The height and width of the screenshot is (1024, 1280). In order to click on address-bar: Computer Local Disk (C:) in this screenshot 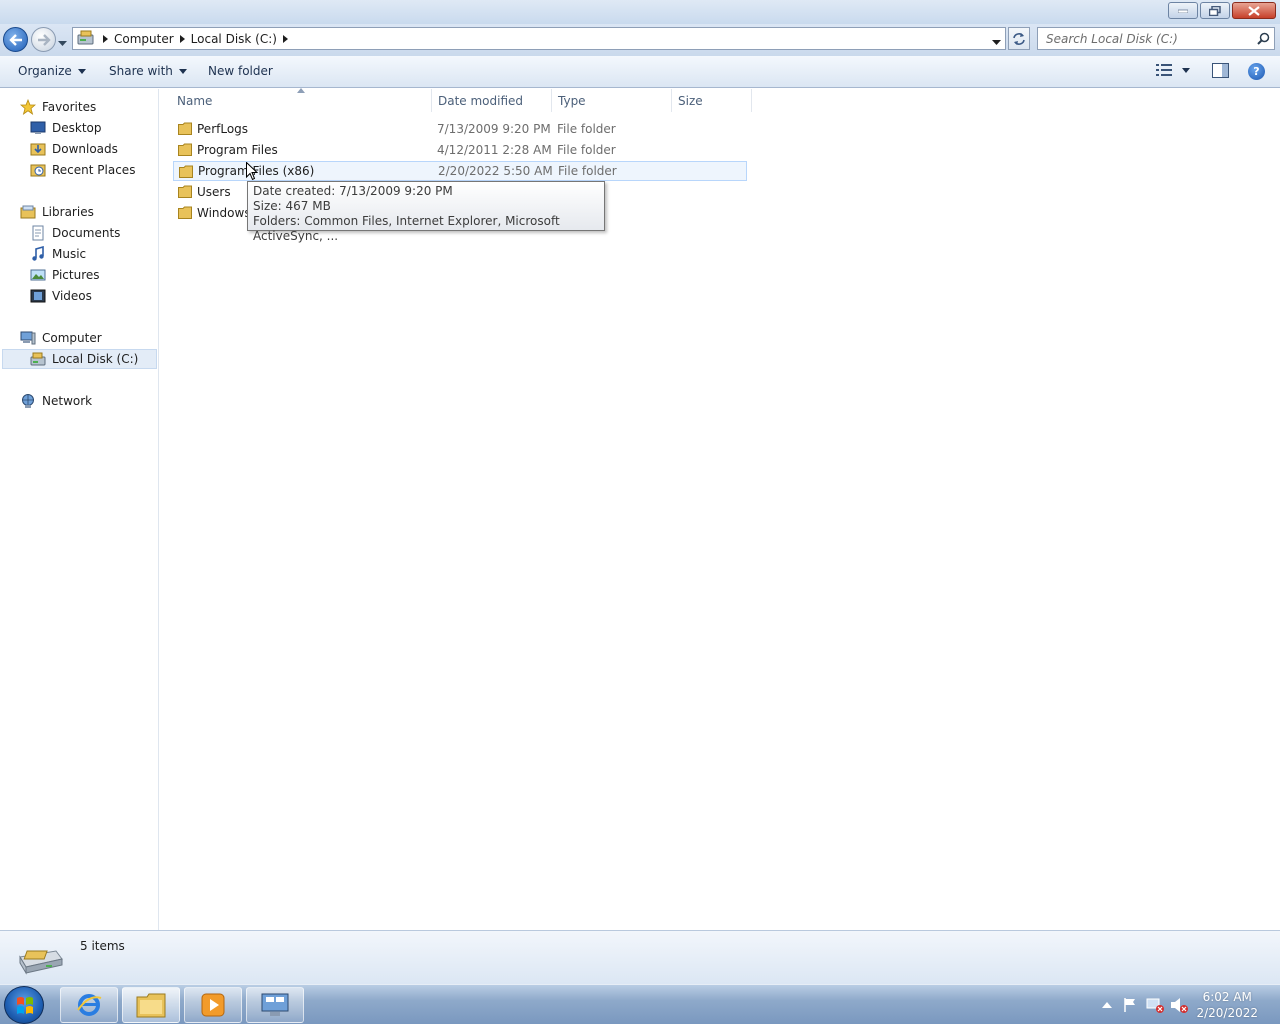, I will do `click(539, 38)`.